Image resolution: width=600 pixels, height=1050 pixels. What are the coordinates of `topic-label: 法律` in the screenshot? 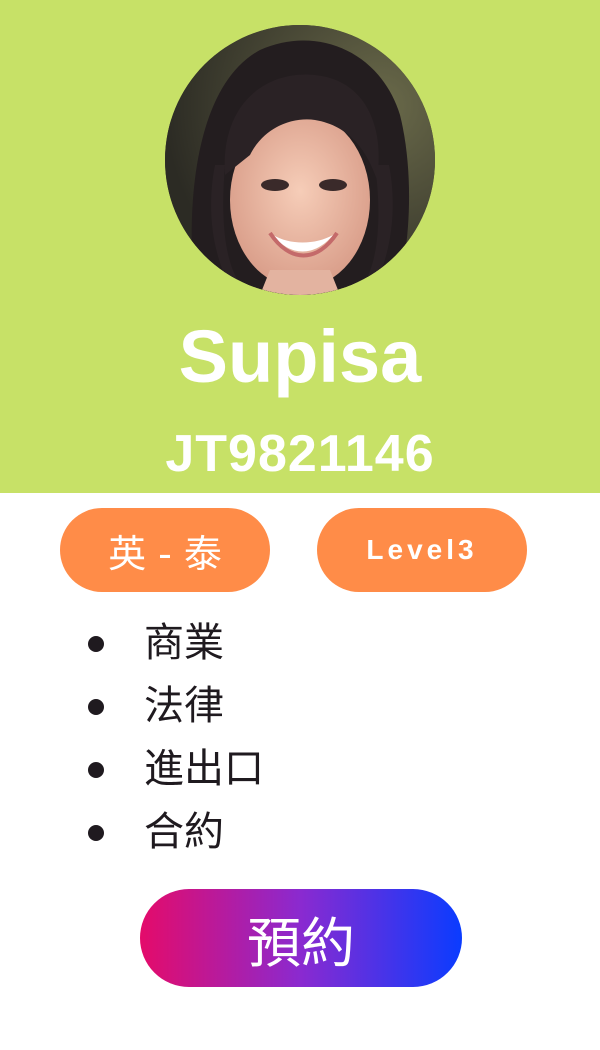 It's located at (184, 706).